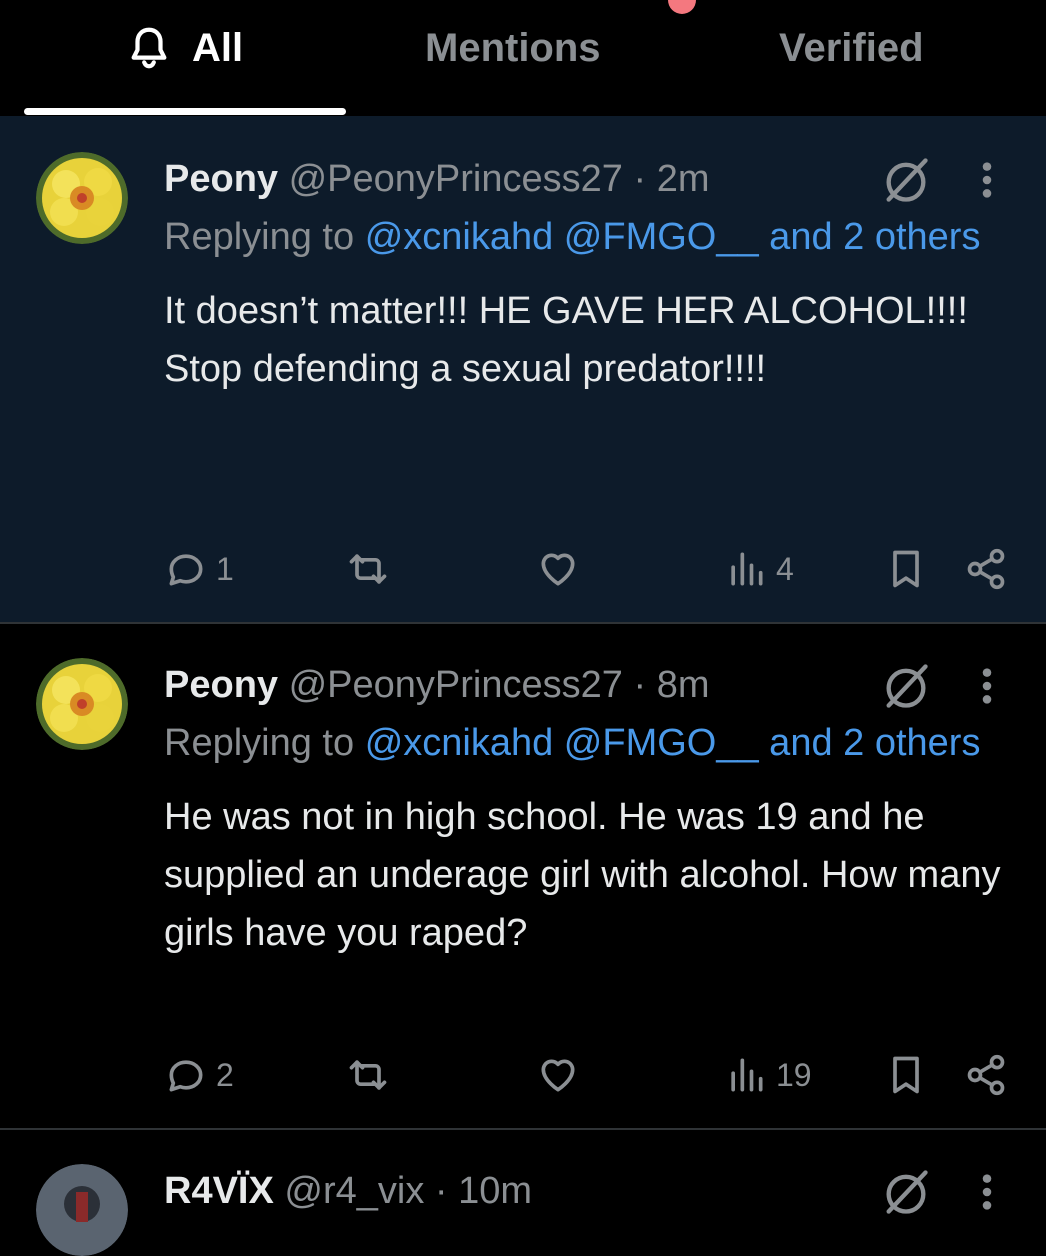  I want to click on notifications-tab-bar: All Mentions Verified, so click(523, 58).